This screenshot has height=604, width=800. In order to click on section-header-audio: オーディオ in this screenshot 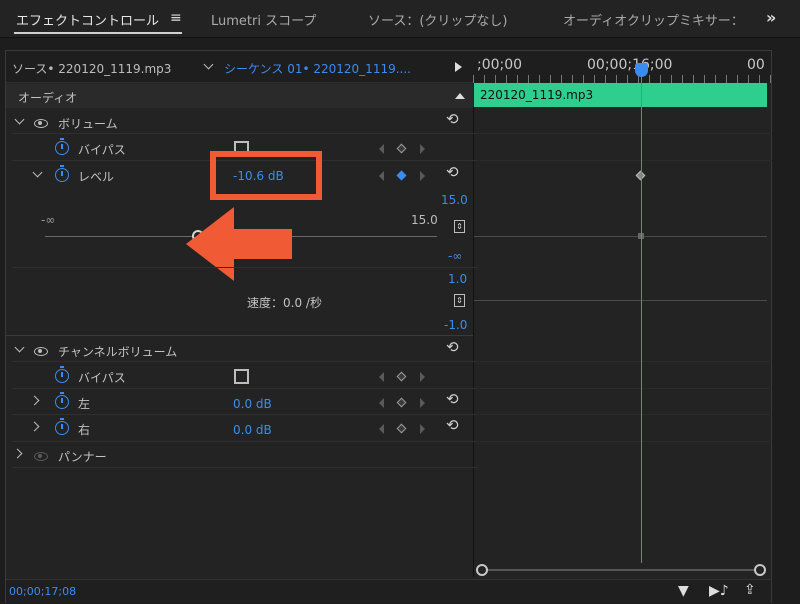, I will do `click(239, 96)`.